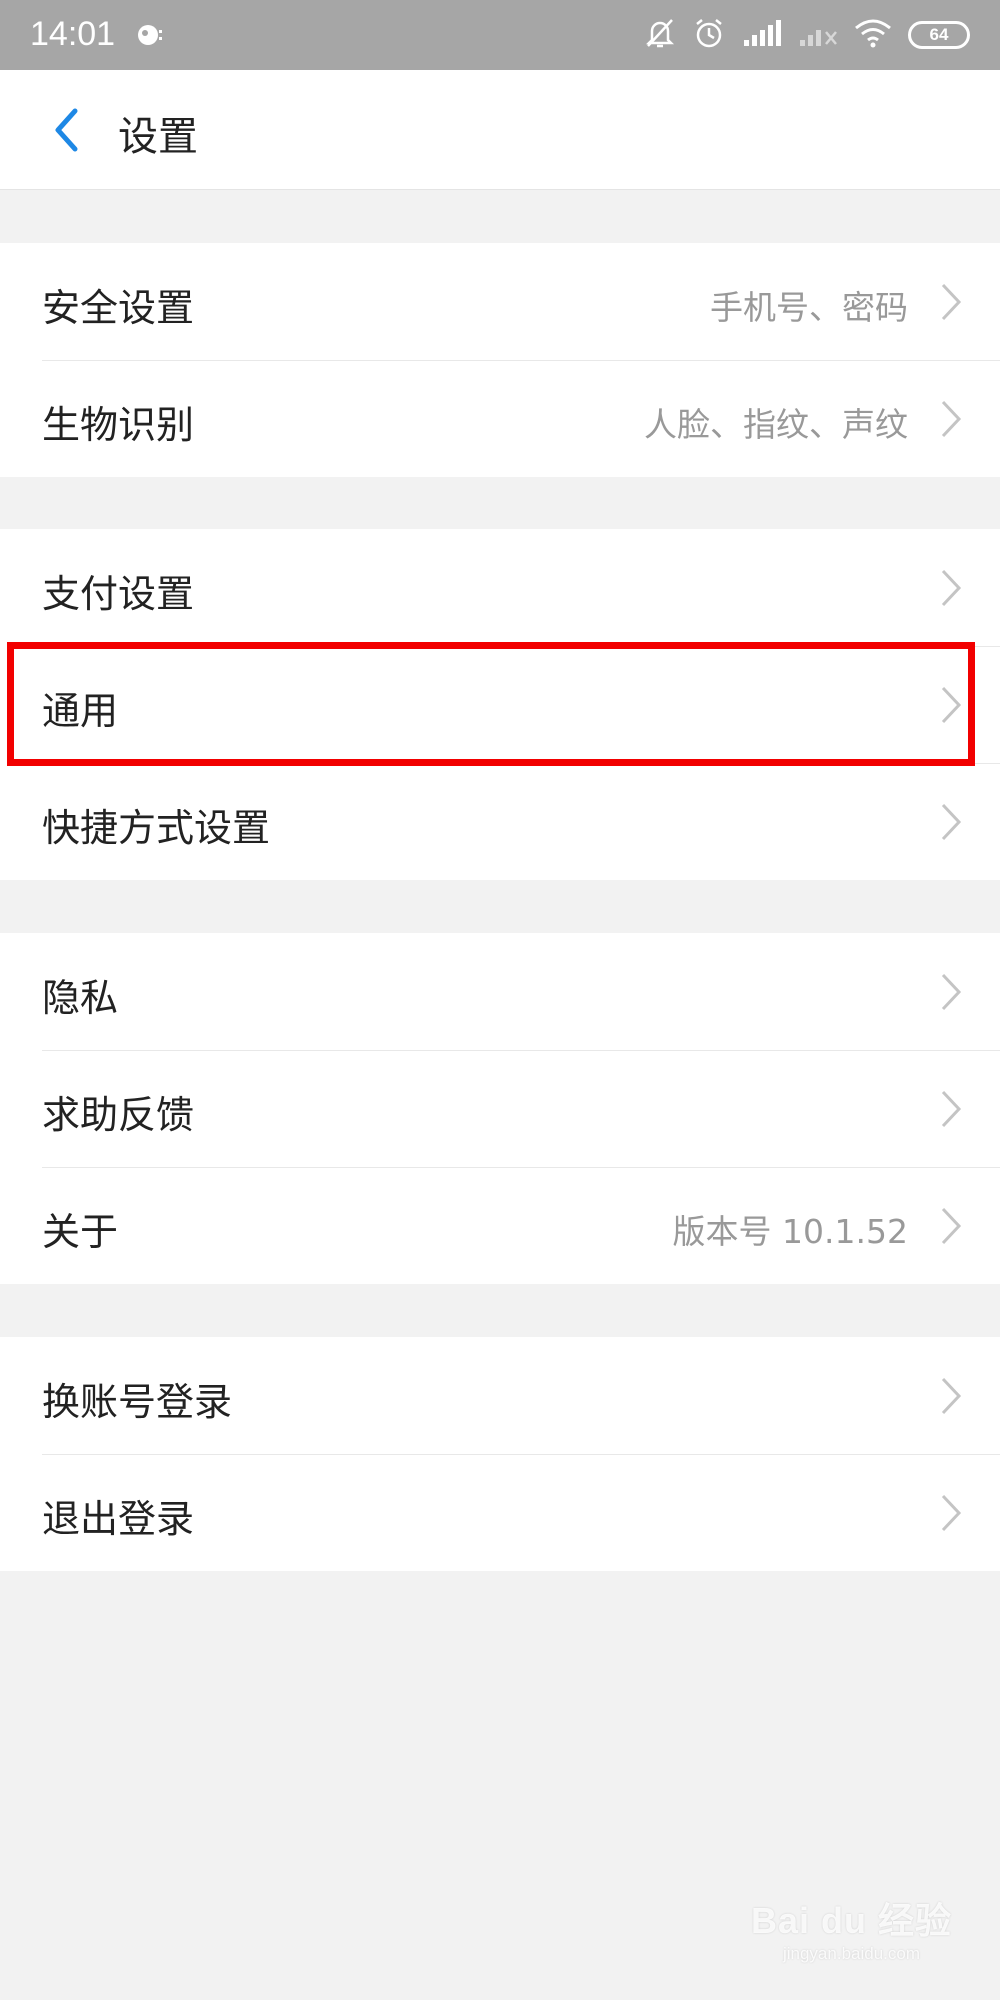 The height and width of the screenshot is (2000, 1000). Describe the element at coordinates (709, 35) in the screenshot. I see `alarm-icon` at that location.